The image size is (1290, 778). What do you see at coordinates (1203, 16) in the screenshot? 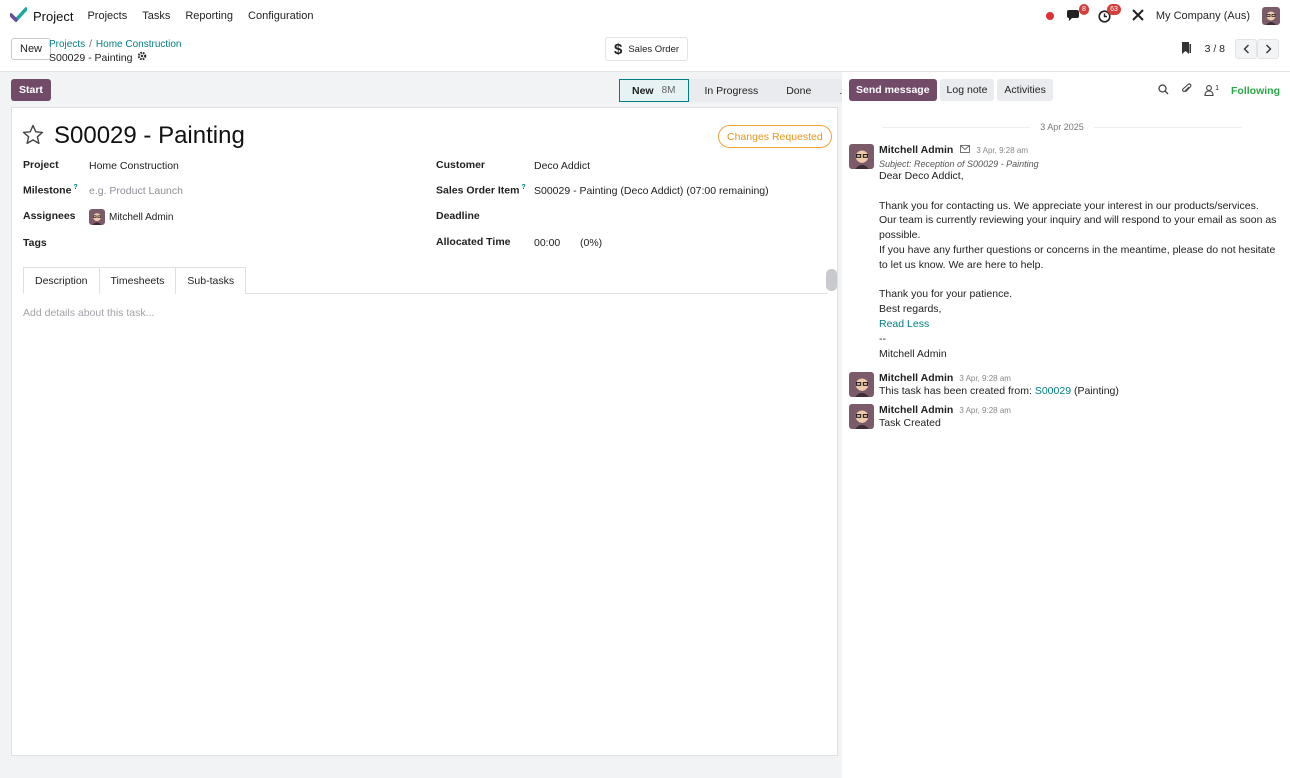
I see `company-switcher: My Company (Aus)` at bounding box center [1203, 16].